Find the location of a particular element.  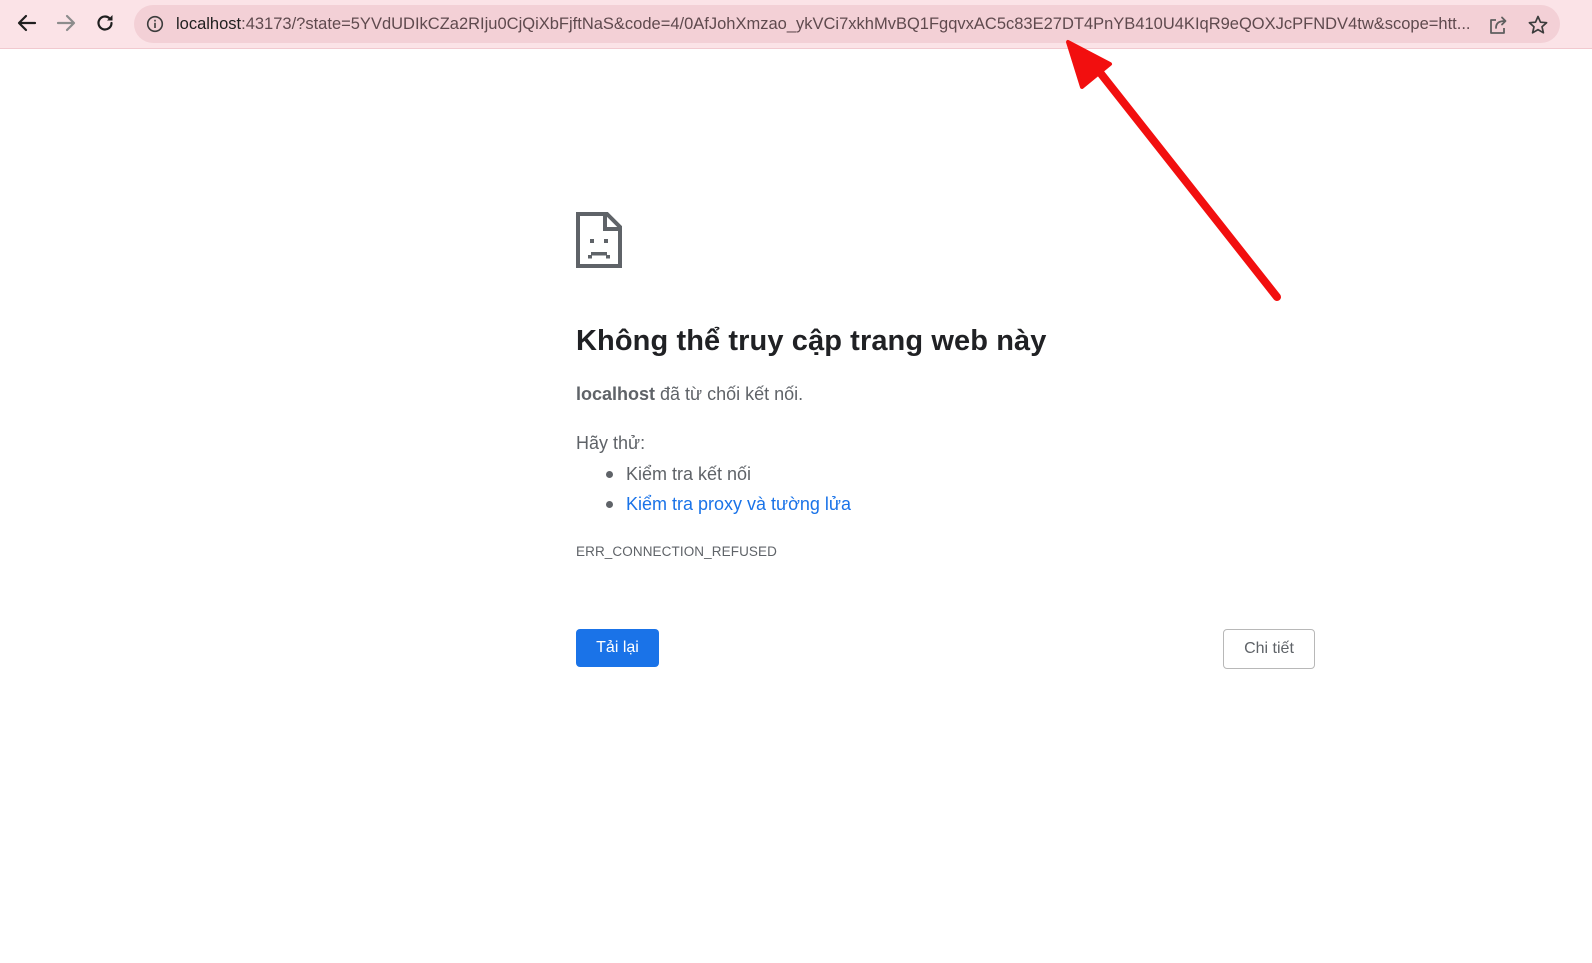

forward-arrow-icon is located at coordinates (66, 23).